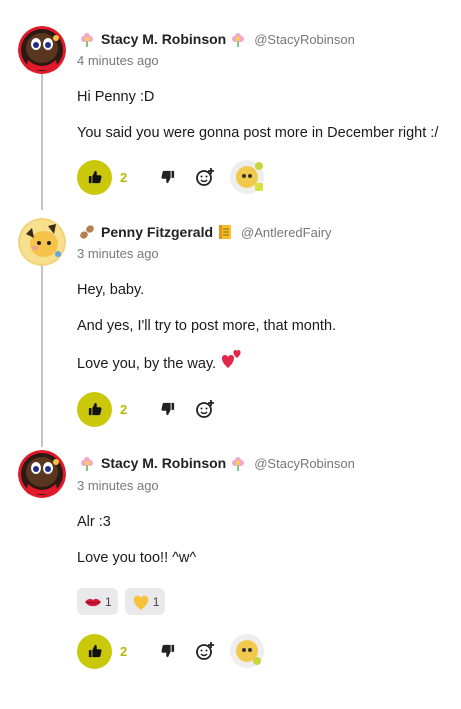 This screenshot has height=709, width=461. I want to click on kiss-lips-icon, so click(93, 602).